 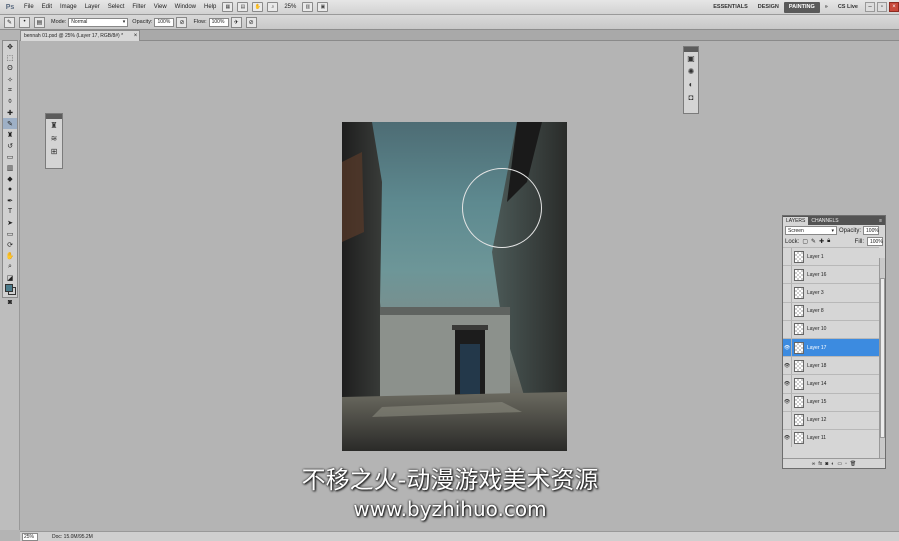 I want to click on foreground-color-swatch, so click(x=9, y=288).